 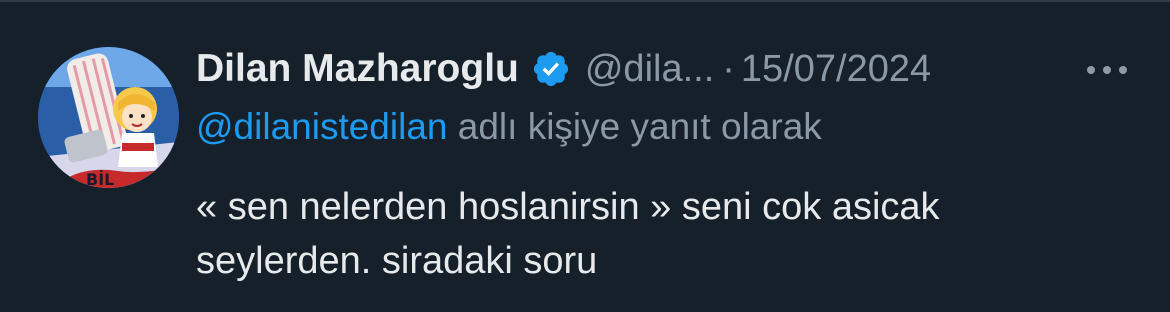 What do you see at coordinates (321, 126) in the screenshot?
I see `reply-mention-link: @dilanistedilan` at bounding box center [321, 126].